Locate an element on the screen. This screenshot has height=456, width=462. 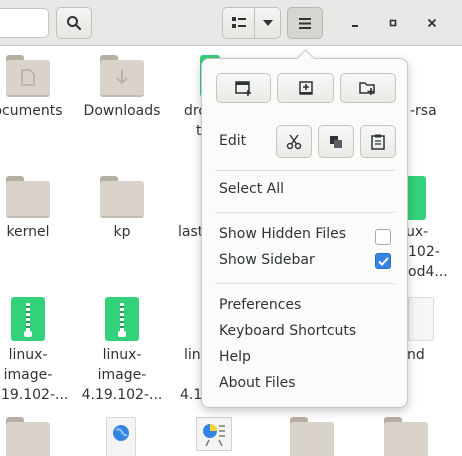
help-label: Help is located at coordinates (235, 357).